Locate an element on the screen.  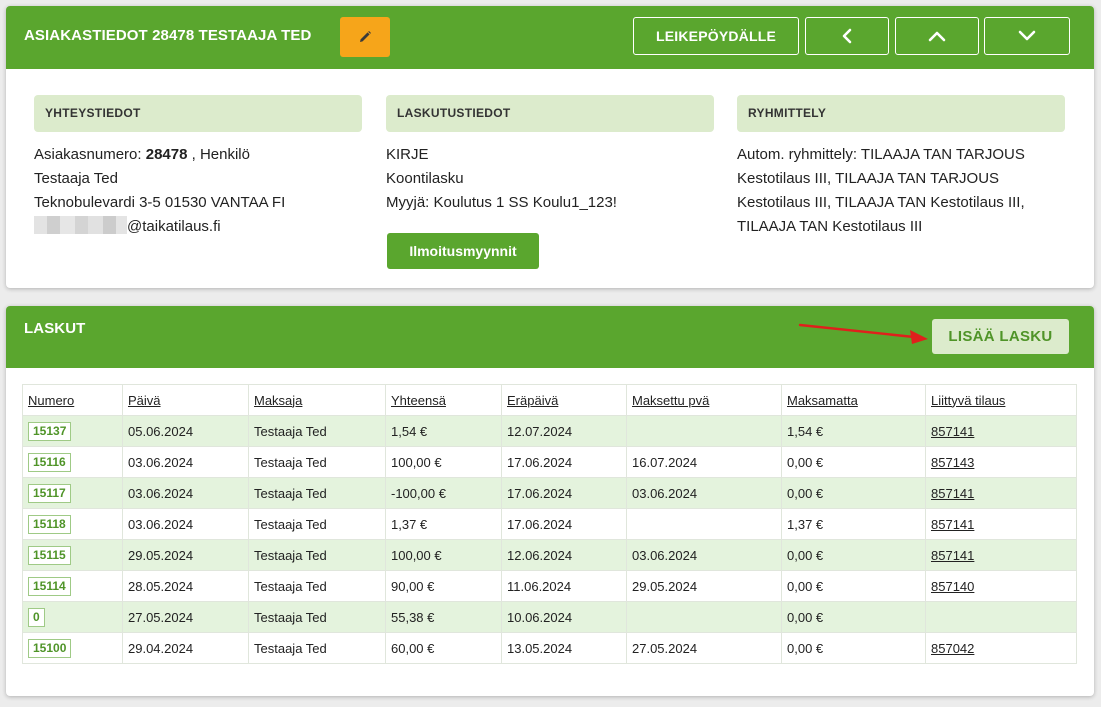
column-header-unpaid: Maksamatta is located at coordinates (853, 400).